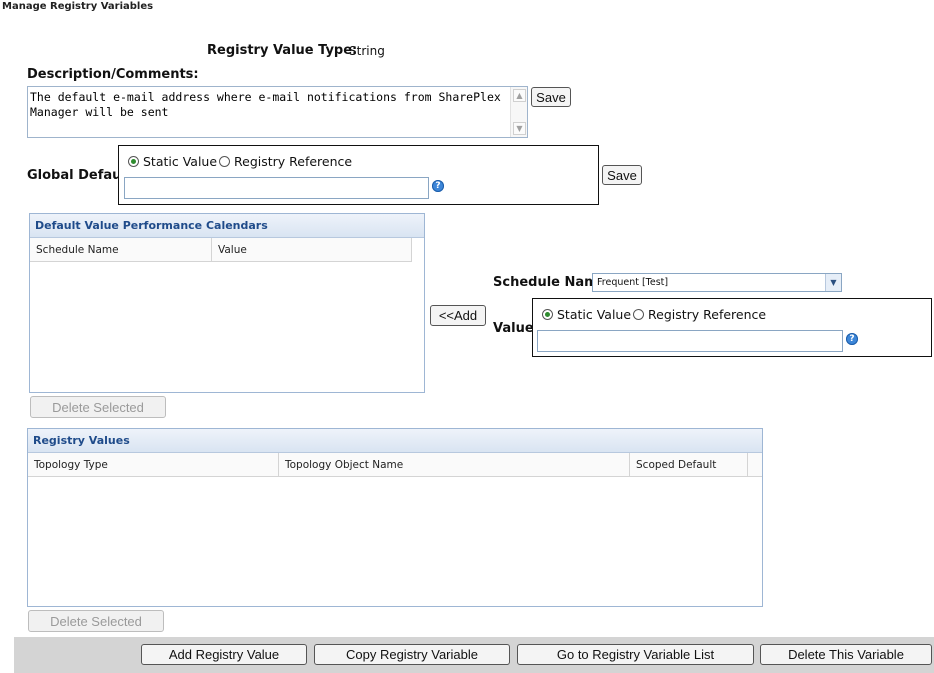 This screenshot has height=673, width=934. I want to click on registry-values-delete-selected-button: Delete Selected, so click(96, 621).